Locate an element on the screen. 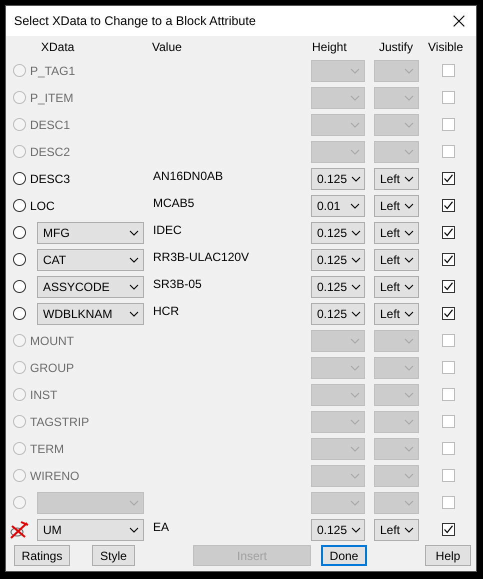  value-text: AN16DN0AB is located at coordinates (188, 176).